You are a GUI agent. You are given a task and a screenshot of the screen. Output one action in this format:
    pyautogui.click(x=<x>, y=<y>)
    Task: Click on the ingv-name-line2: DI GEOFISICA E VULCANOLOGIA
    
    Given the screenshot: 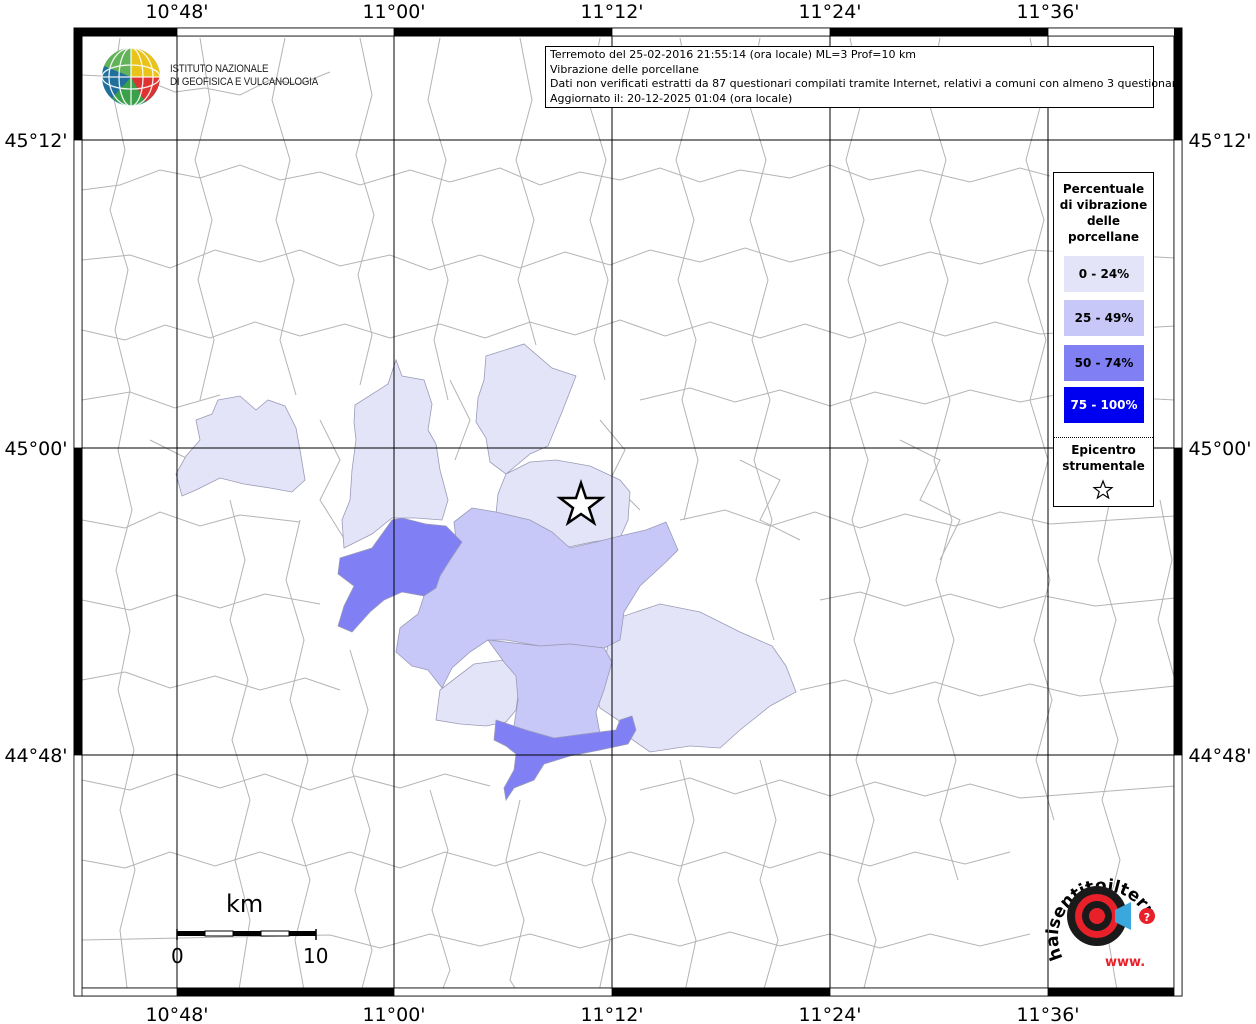 What is the action you would take?
    pyautogui.click(x=244, y=82)
    